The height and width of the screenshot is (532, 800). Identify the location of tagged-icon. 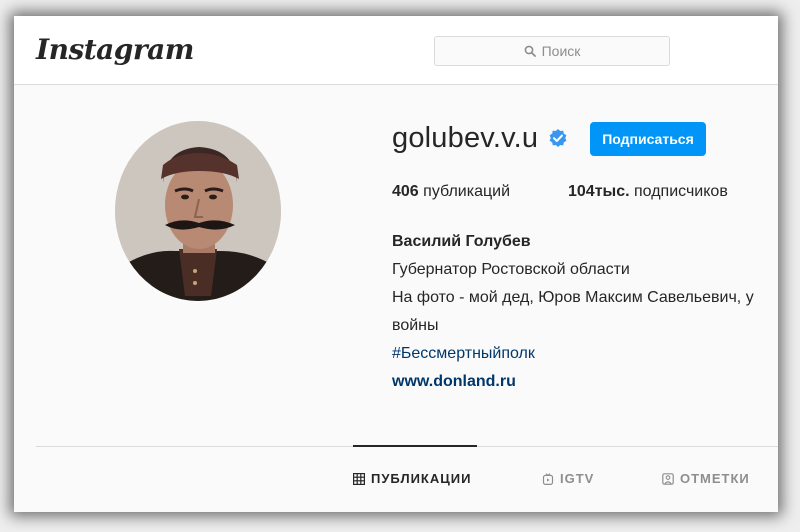
(668, 478).